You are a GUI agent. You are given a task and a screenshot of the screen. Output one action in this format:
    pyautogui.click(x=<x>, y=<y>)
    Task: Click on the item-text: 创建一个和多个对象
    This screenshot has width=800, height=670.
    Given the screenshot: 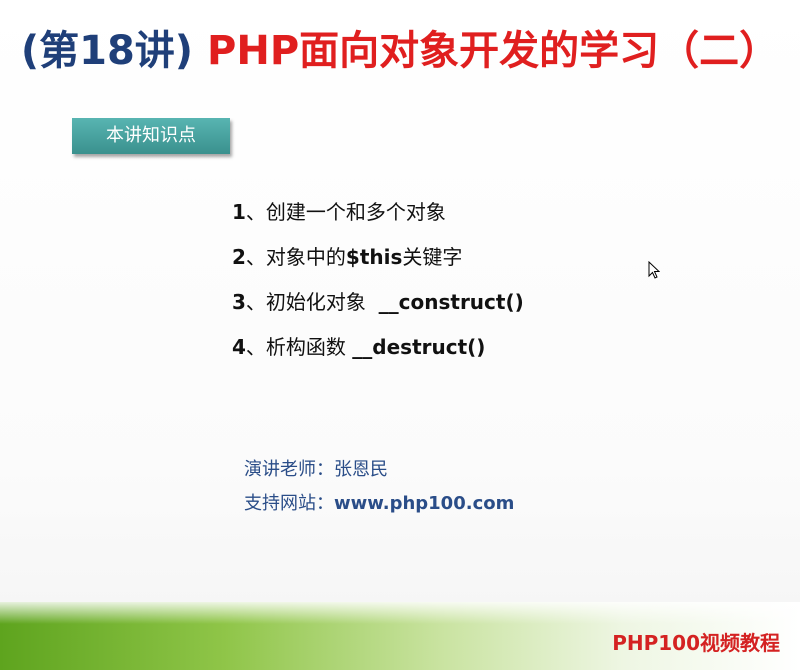 What is the action you would take?
    pyautogui.click(x=355, y=212)
    